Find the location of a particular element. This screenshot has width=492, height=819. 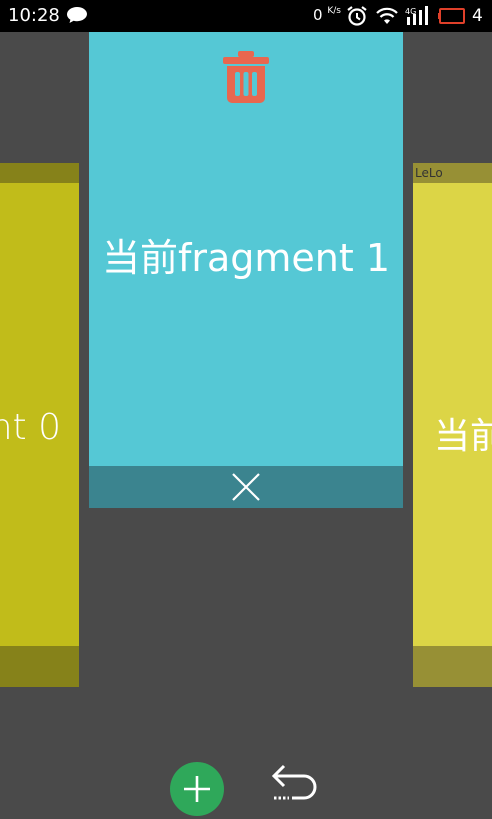

app-name: LeLo is located at coordinates (429, 173).